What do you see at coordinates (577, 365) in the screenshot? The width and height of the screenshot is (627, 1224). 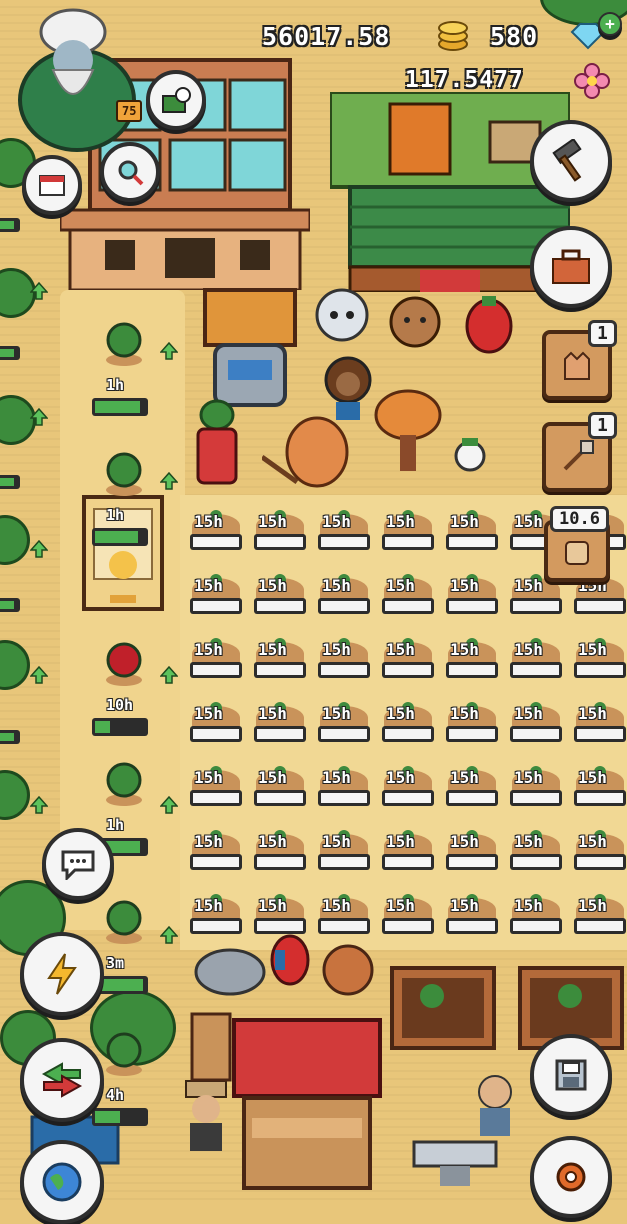 I see `glove-icon` at bounding box center [577, 365].